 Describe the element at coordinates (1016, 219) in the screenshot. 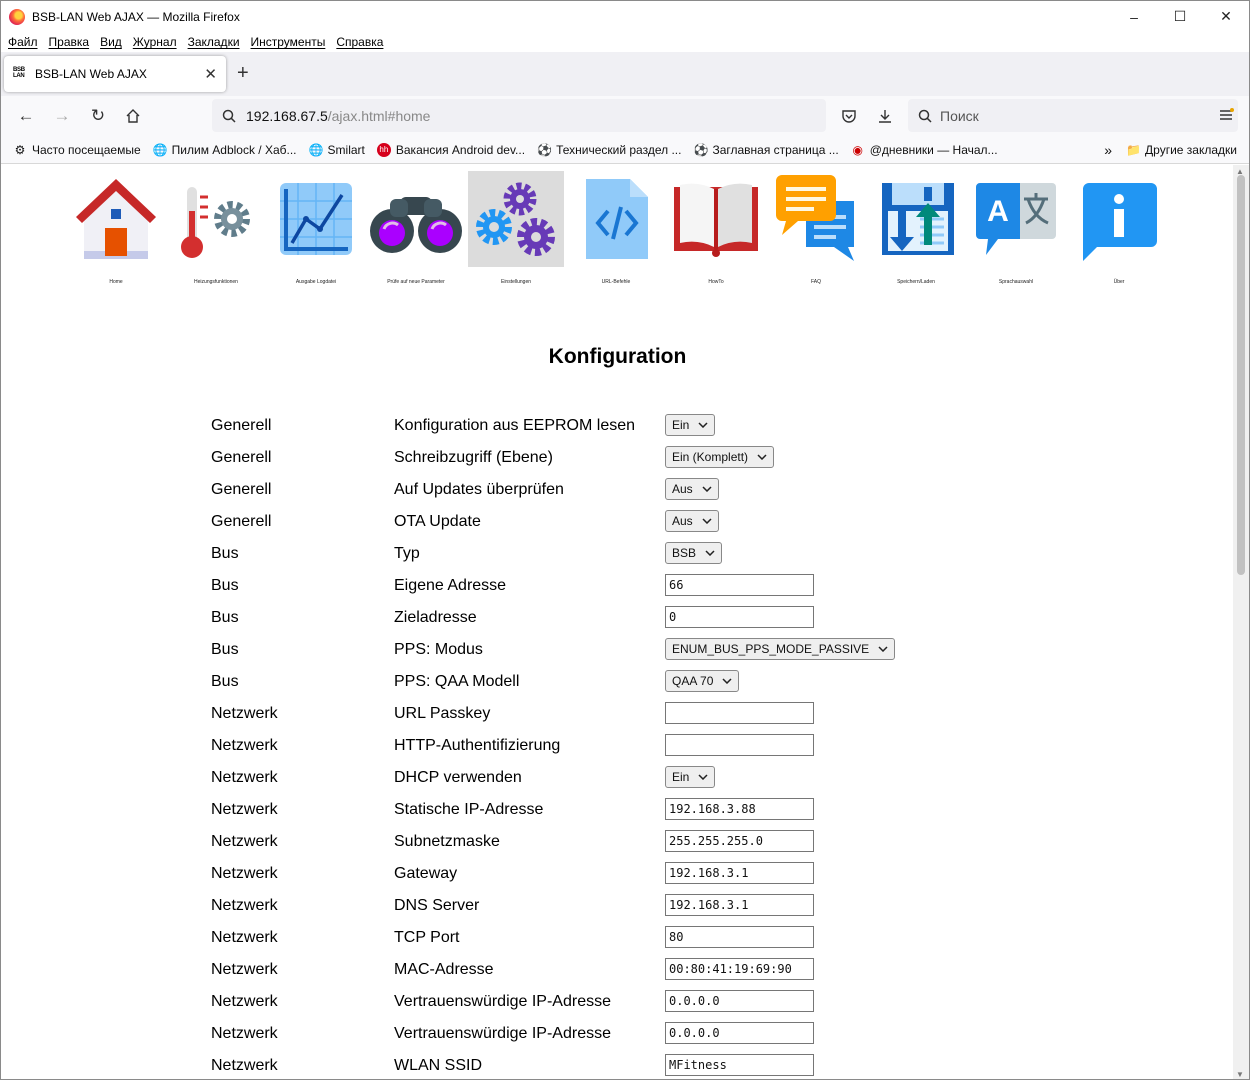

I see `translate-icon: A` at that location.